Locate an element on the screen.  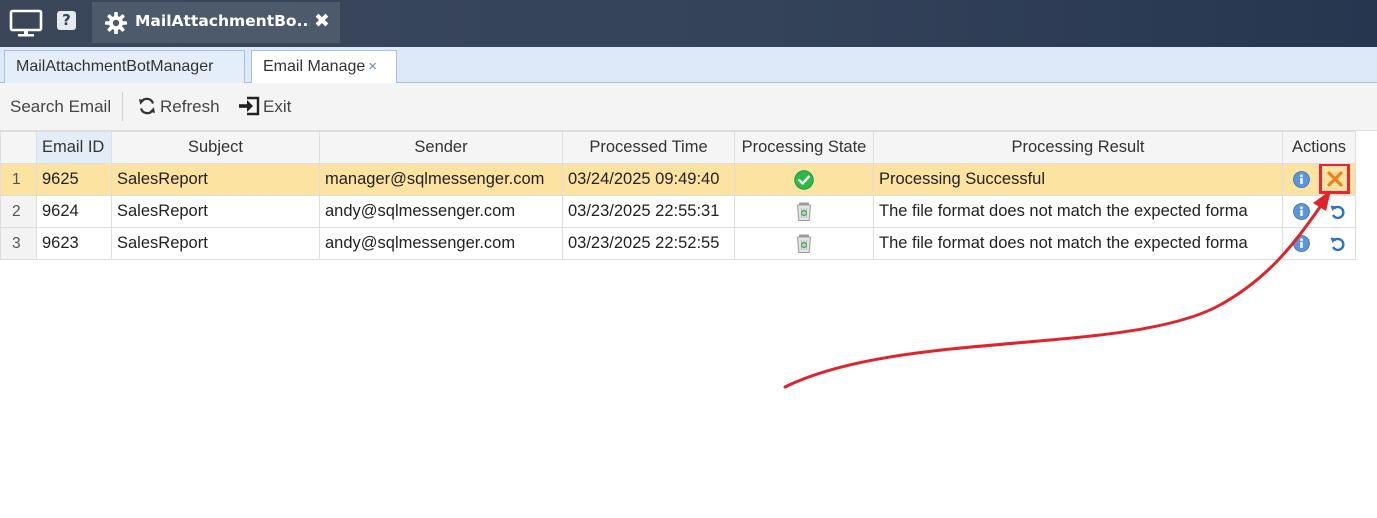
delete-button is located at coordinates (1334, 179).